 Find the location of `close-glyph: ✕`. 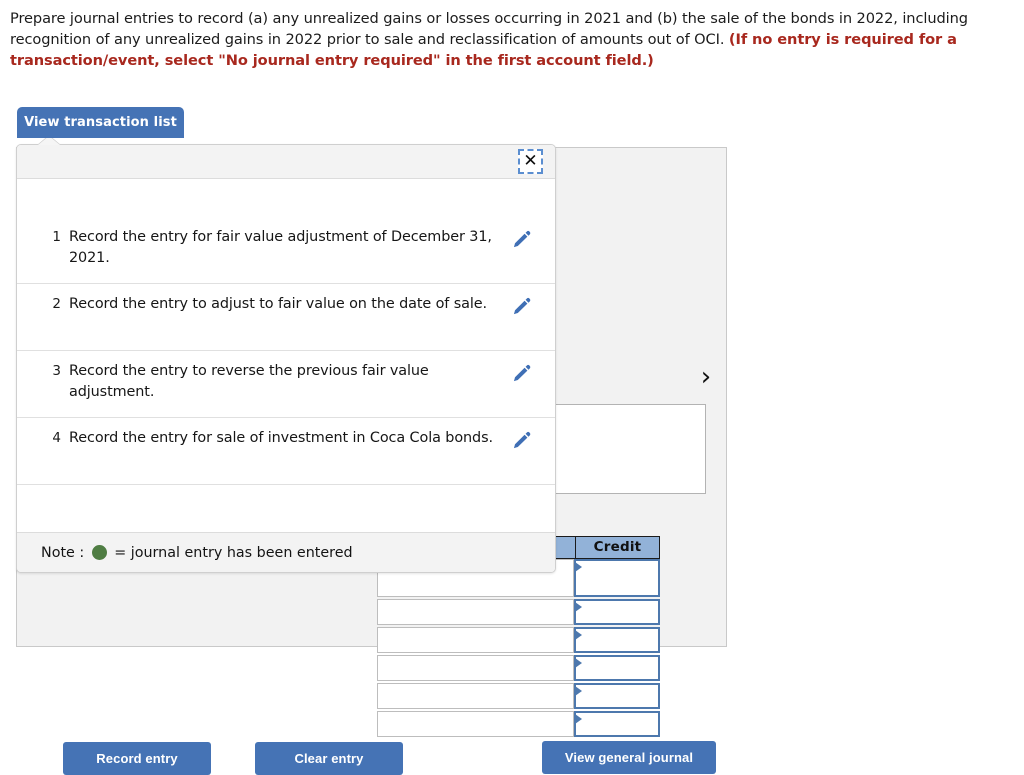

close-glyph: ✕ is located at coordinates (530, 161).